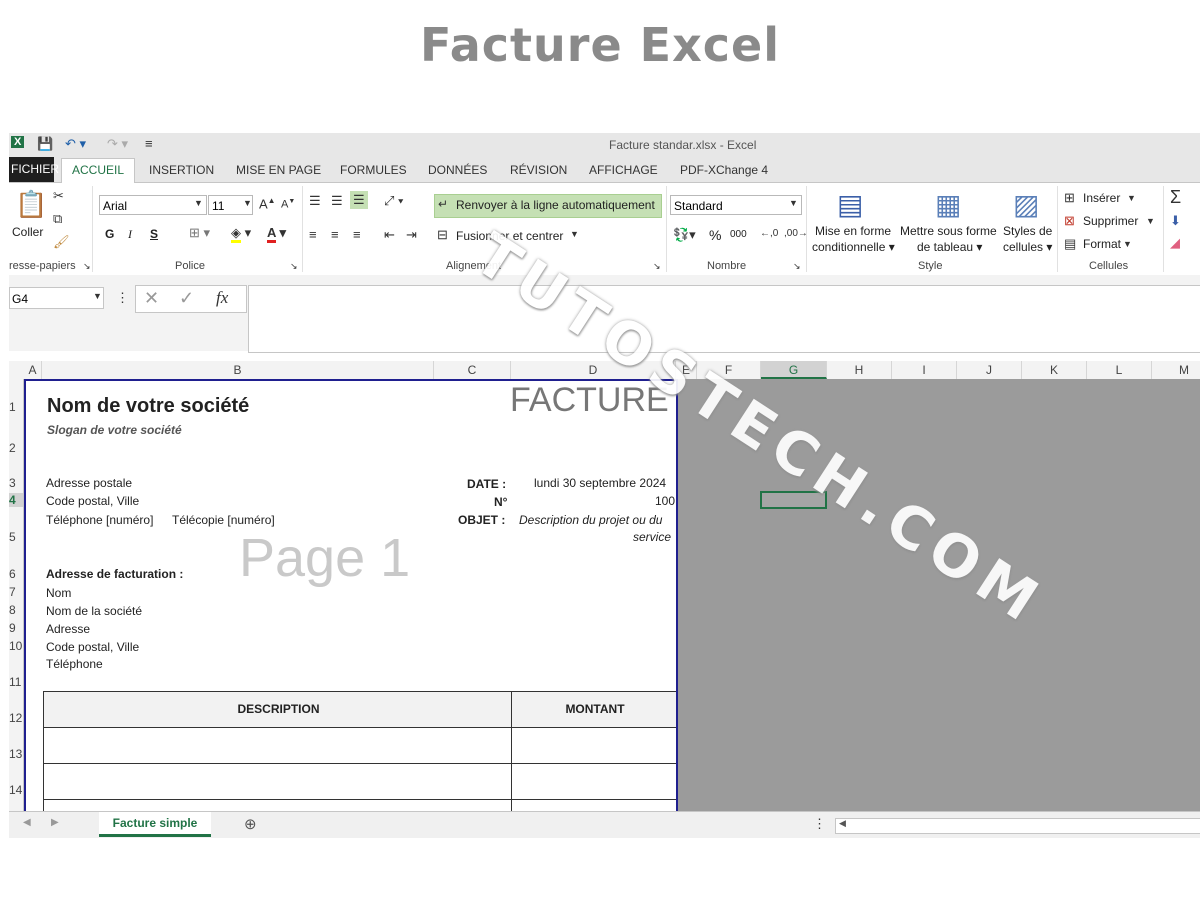 This screenshot has height=900, width=1200. Describe the element at coordinates (724, 170) in the screenshot. I see `tab-pdf-xchange: PDF-XChange 4` at that location.